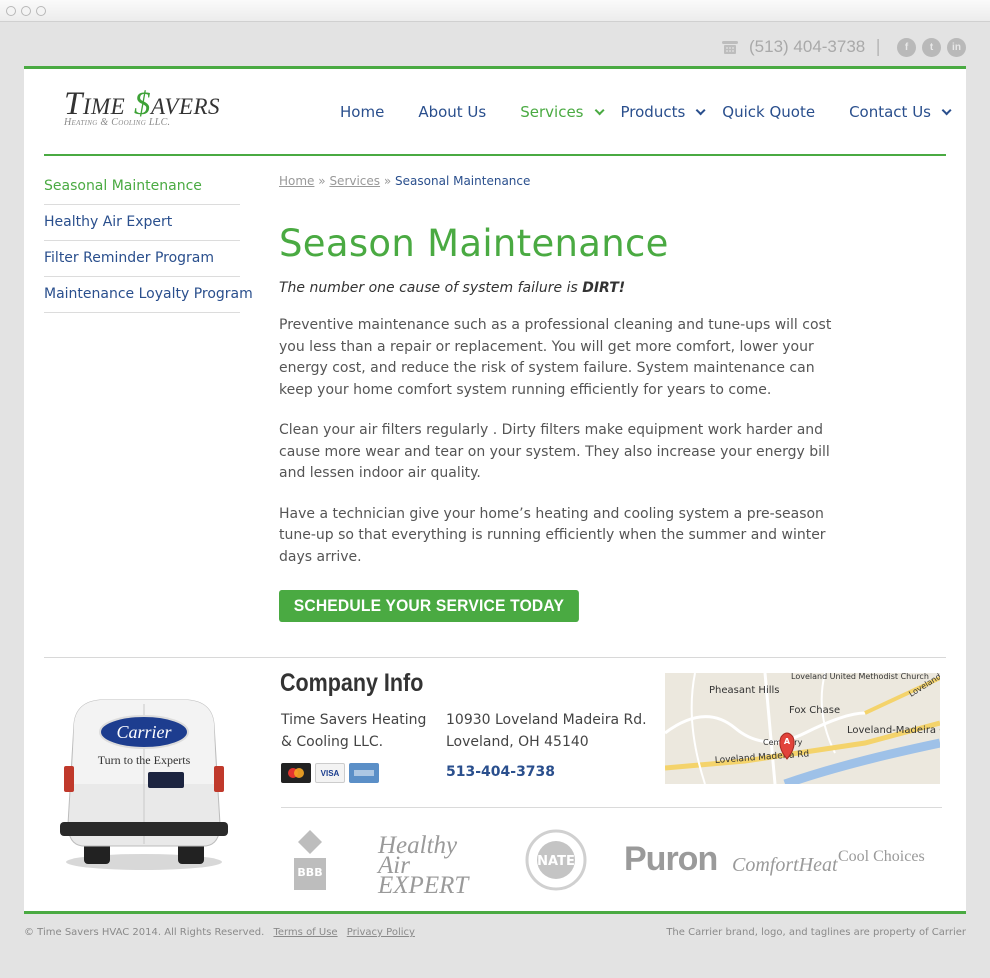 This screenshot has height=978, width=990. Describe the element at coordinates (931, 47) in the screenshot. I see `twitter-icon: t` at that location.